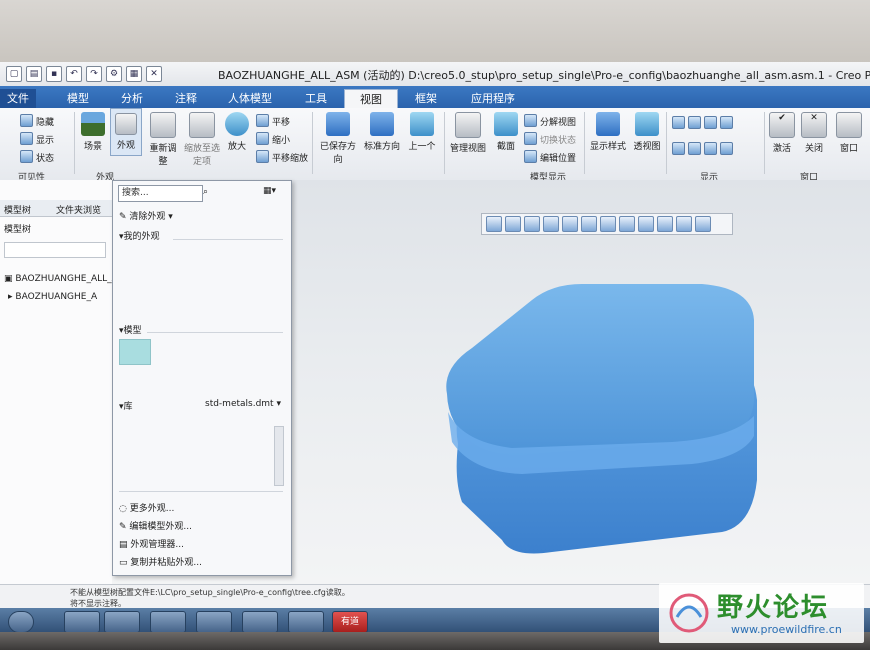 The image size is (870, 650). I want to click on taskbar-creo, so click(306, 622).